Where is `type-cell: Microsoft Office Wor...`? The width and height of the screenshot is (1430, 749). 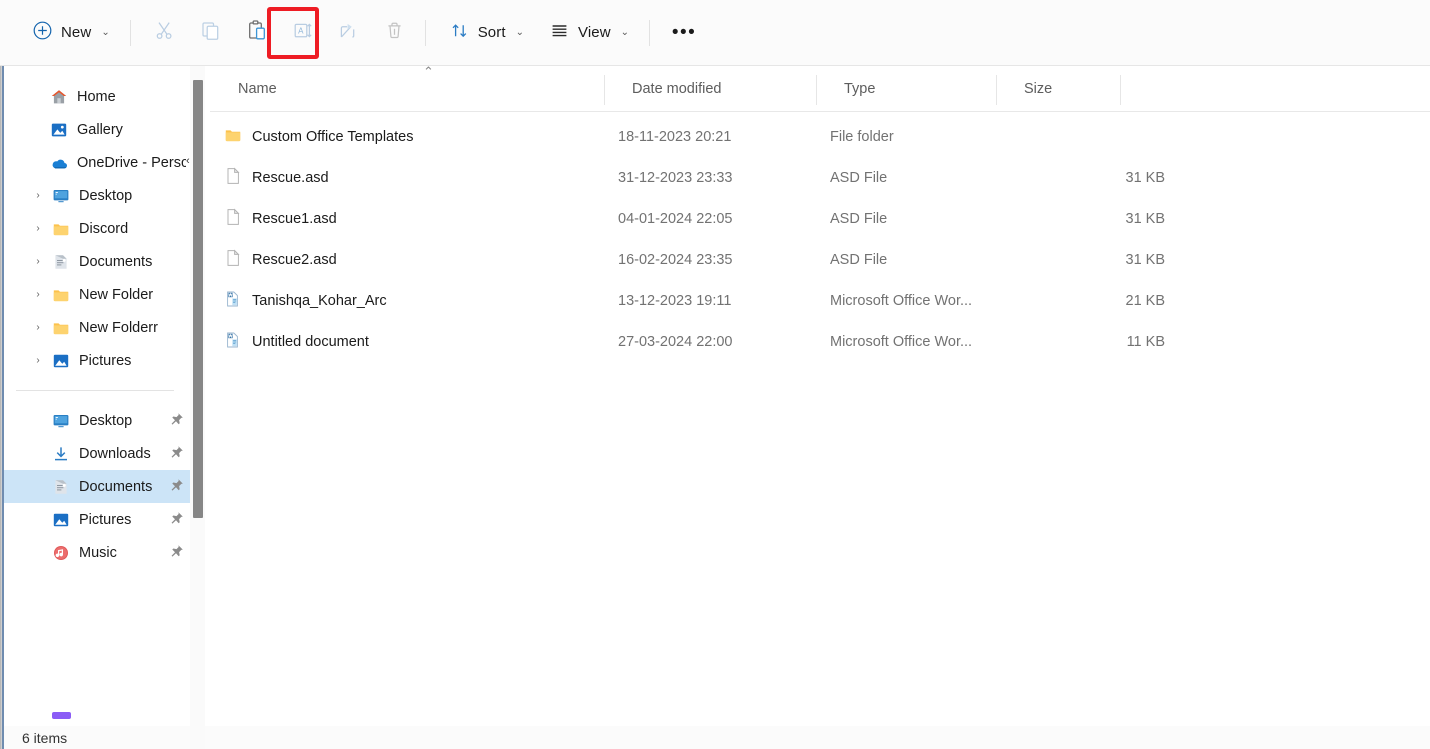
type-cell: Microsoft Office Wor... is located at coordinates (901, 341).